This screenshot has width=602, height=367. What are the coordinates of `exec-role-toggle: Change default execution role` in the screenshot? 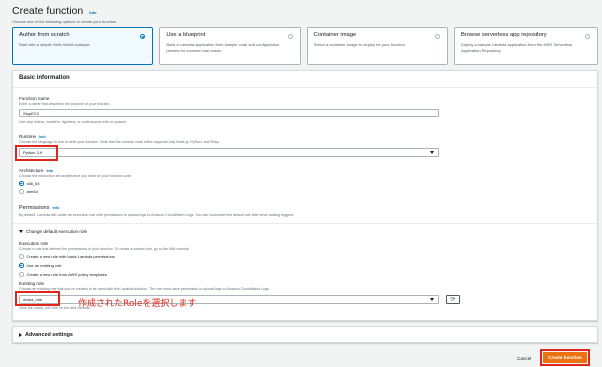 It's located at (53, 231).